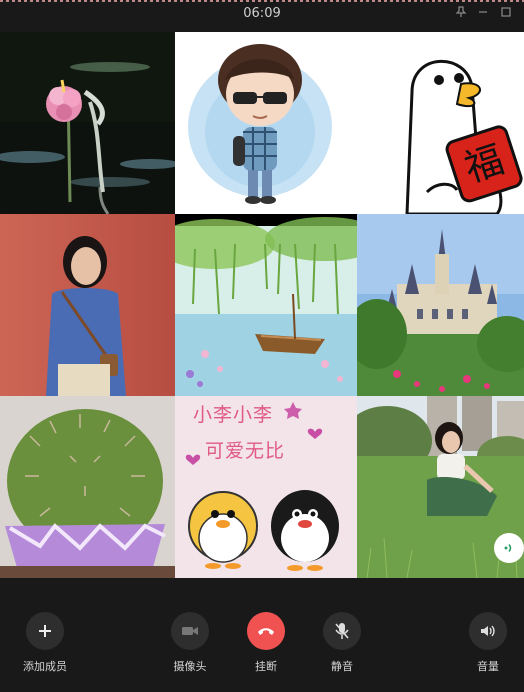  Describe the element at coordinates (87, 487) in the screenshot. I see `participant-cactus` at that location.